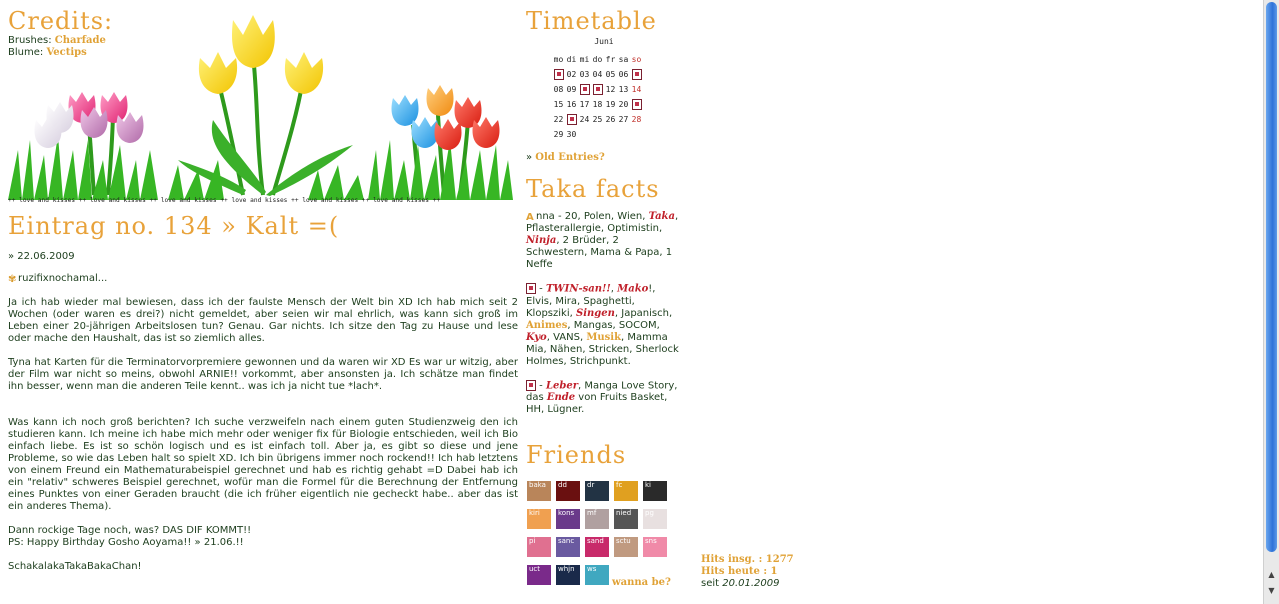 The height and width of the screenshot is (604, 1279). What do you see at coordinates (595, 541) in the screenshot?
I see `friend-avatar-label: sand` at bounding box center [595, 541].